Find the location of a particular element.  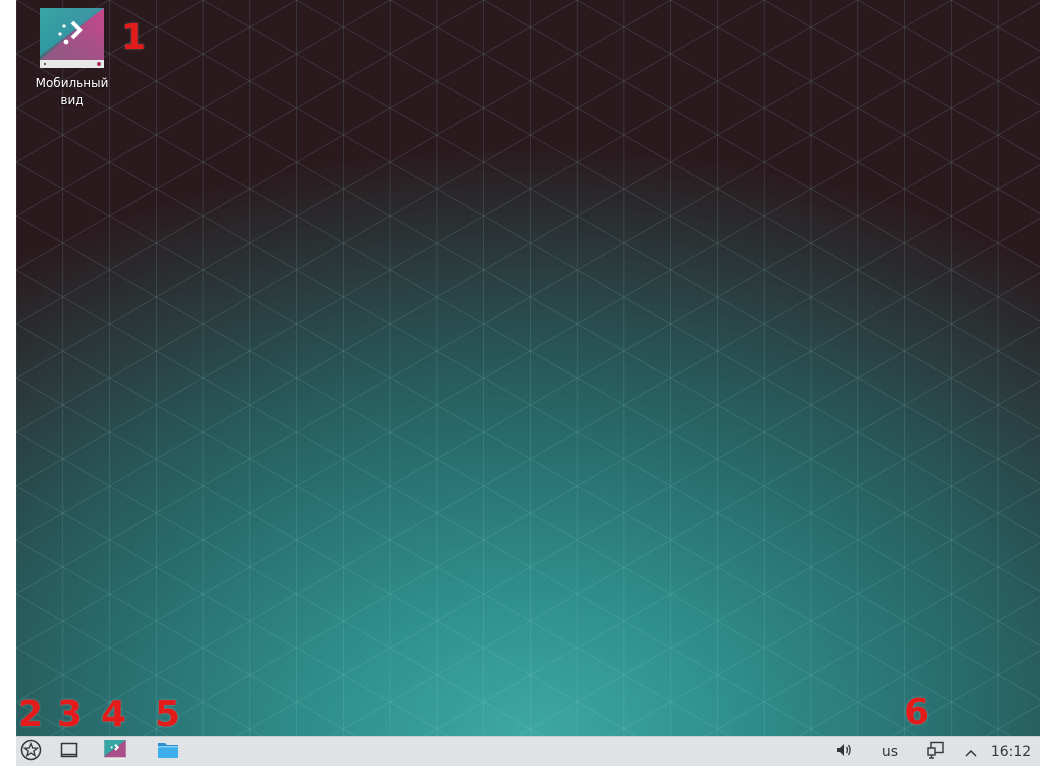

application-launcher-icon is located at coordinates (31, 752).